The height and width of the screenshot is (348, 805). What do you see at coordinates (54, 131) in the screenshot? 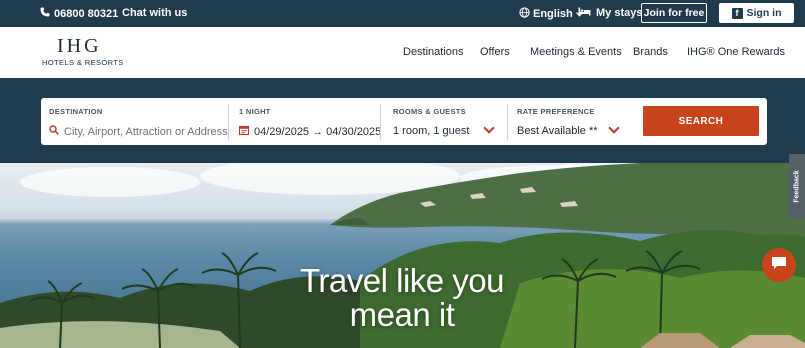
I see `search-icon` at bounding box center [54, 131].